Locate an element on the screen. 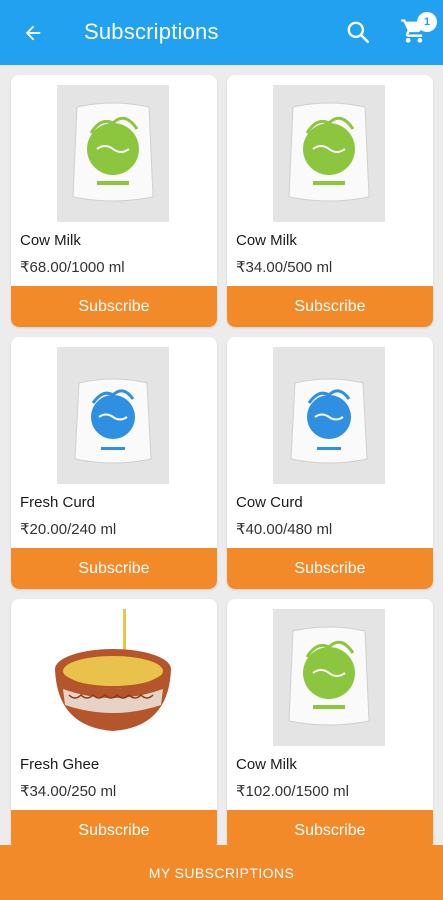  product-card: Fresh Curd ₹20.00/240 ml Subscribe is located at coordinates (114, 463).